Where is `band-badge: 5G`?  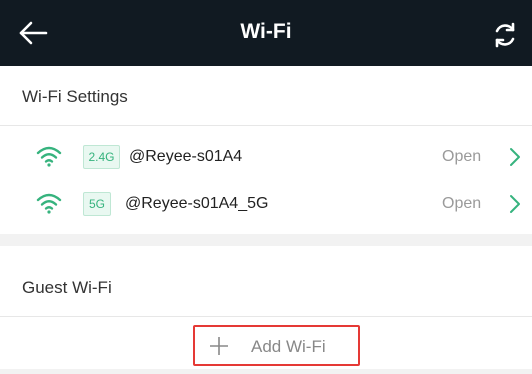 band-badge: 5G is located at coordinates (97, 204).